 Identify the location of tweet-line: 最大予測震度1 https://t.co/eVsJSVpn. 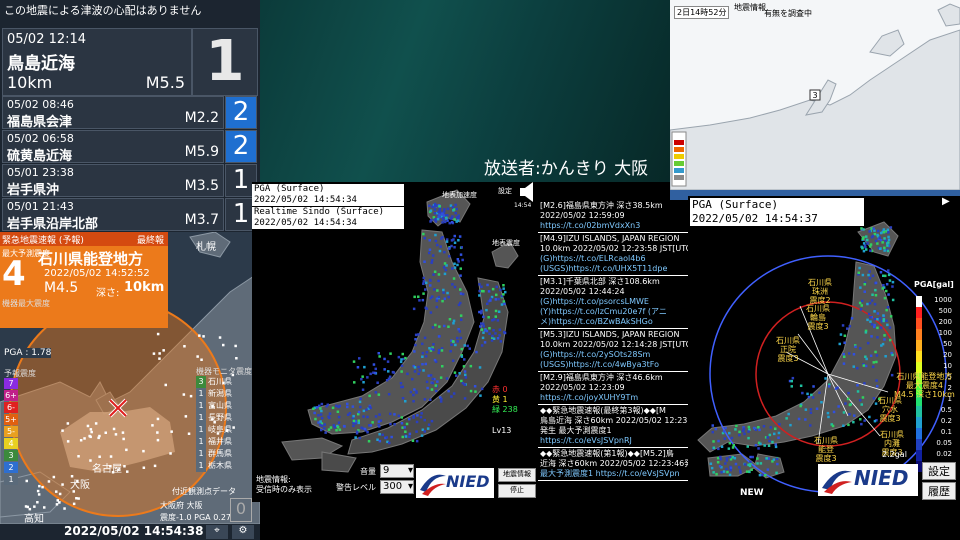
(613, 474).